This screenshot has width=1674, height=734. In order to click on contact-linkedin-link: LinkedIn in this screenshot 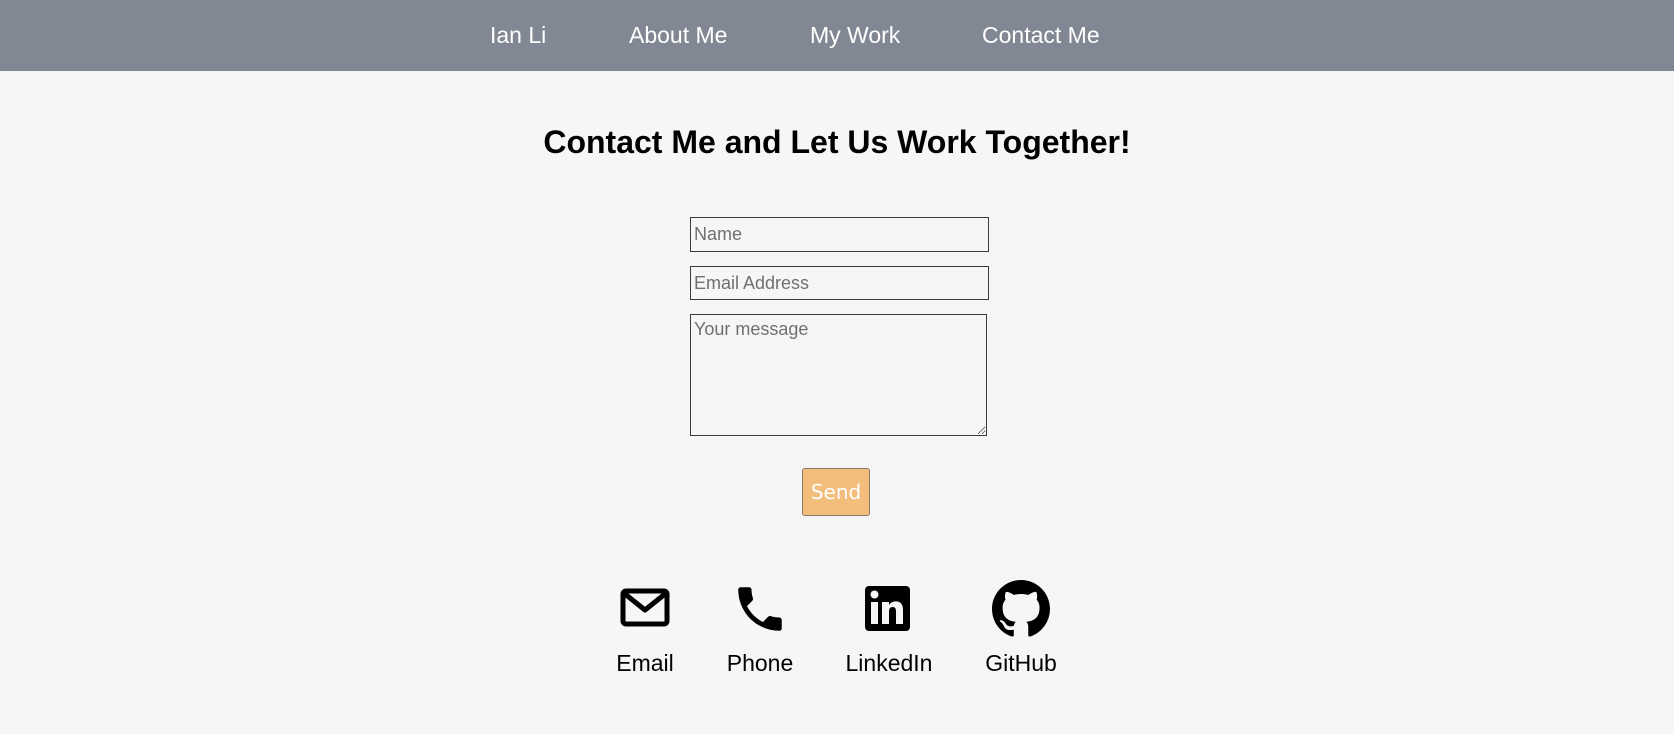, I will do `click(889, 629)`.